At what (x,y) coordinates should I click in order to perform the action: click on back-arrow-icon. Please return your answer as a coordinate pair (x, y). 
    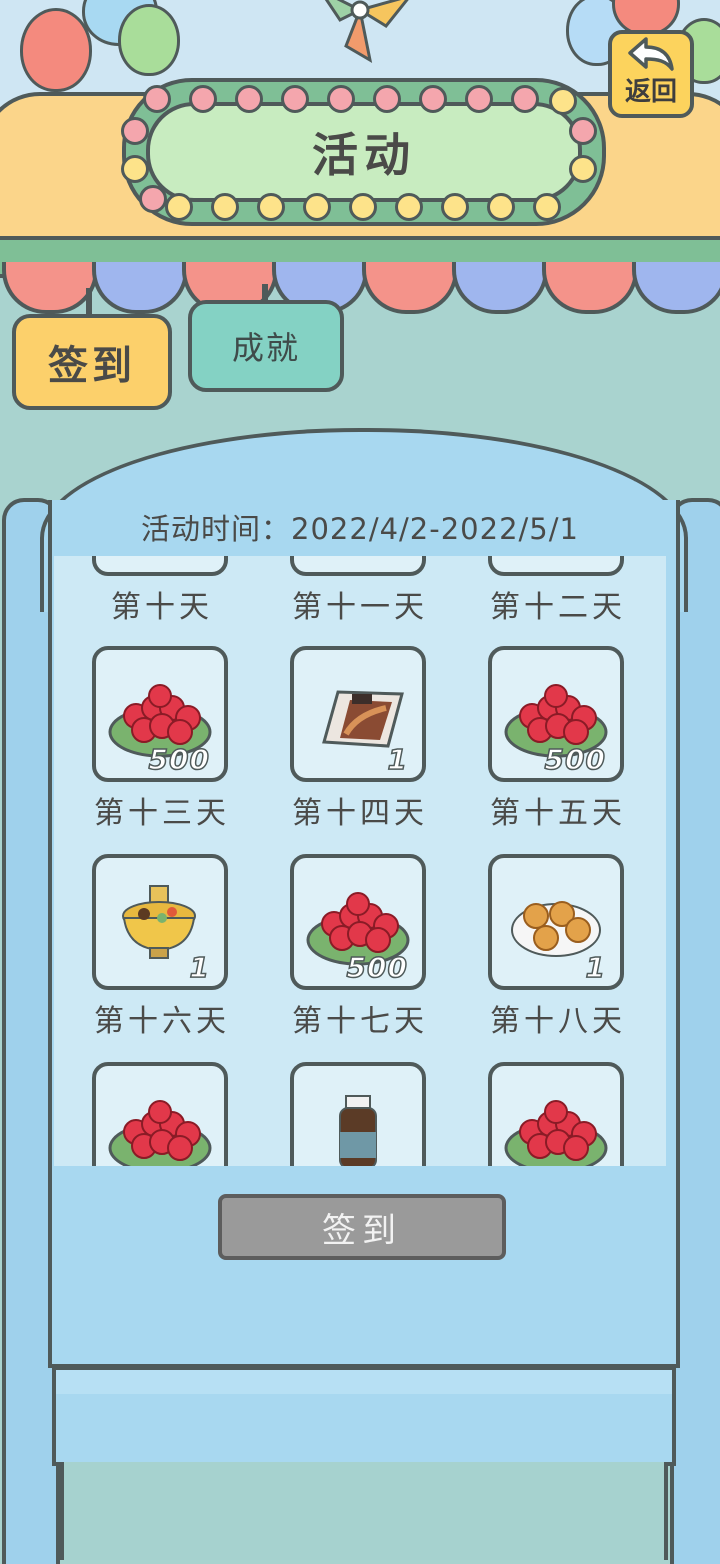
    Looking at the image, I should click on (651, 54).